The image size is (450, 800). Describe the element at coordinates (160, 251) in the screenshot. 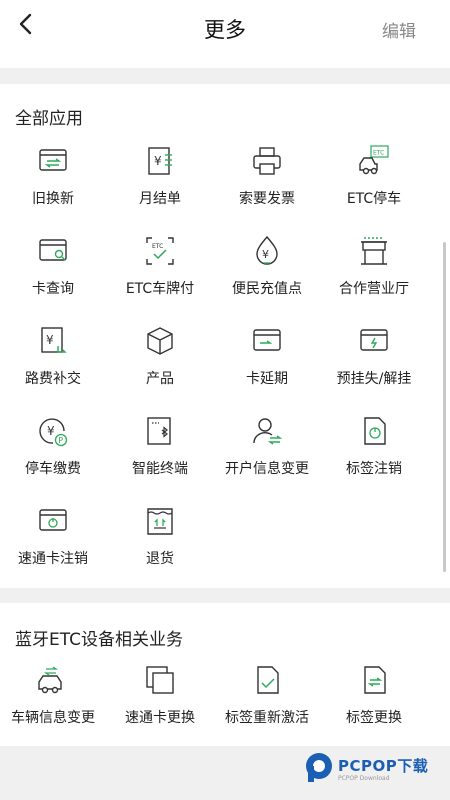

I see `etc-scan-icon: ETC` at that location.